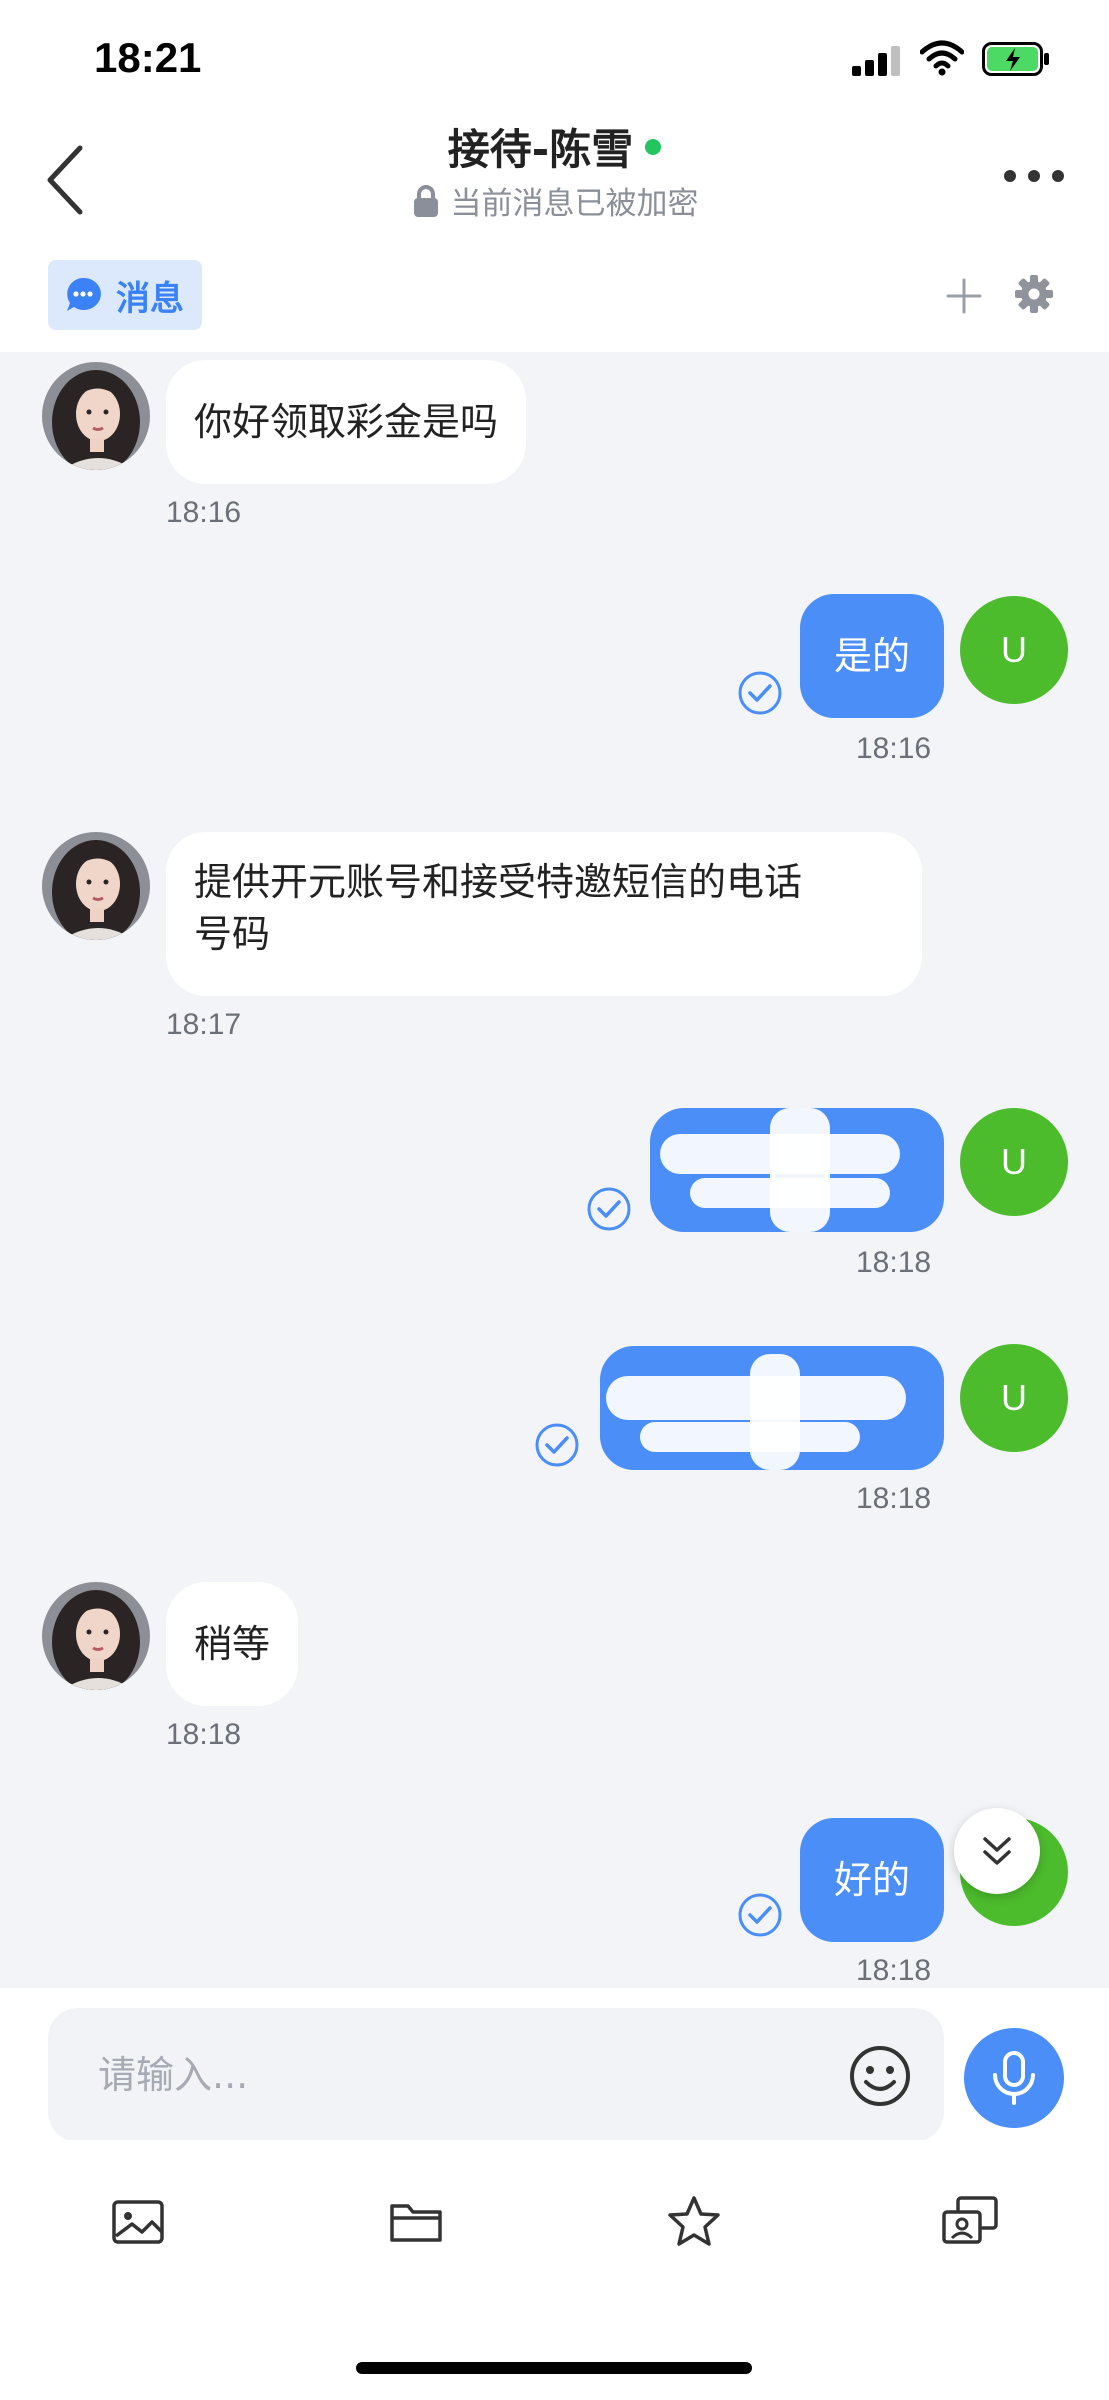 This screenshot has width=1109, height=2400. What do you see at coordinates (416, 2222) in the screenshot?
I see `folder-icon` at bounding box center [416, 2222].